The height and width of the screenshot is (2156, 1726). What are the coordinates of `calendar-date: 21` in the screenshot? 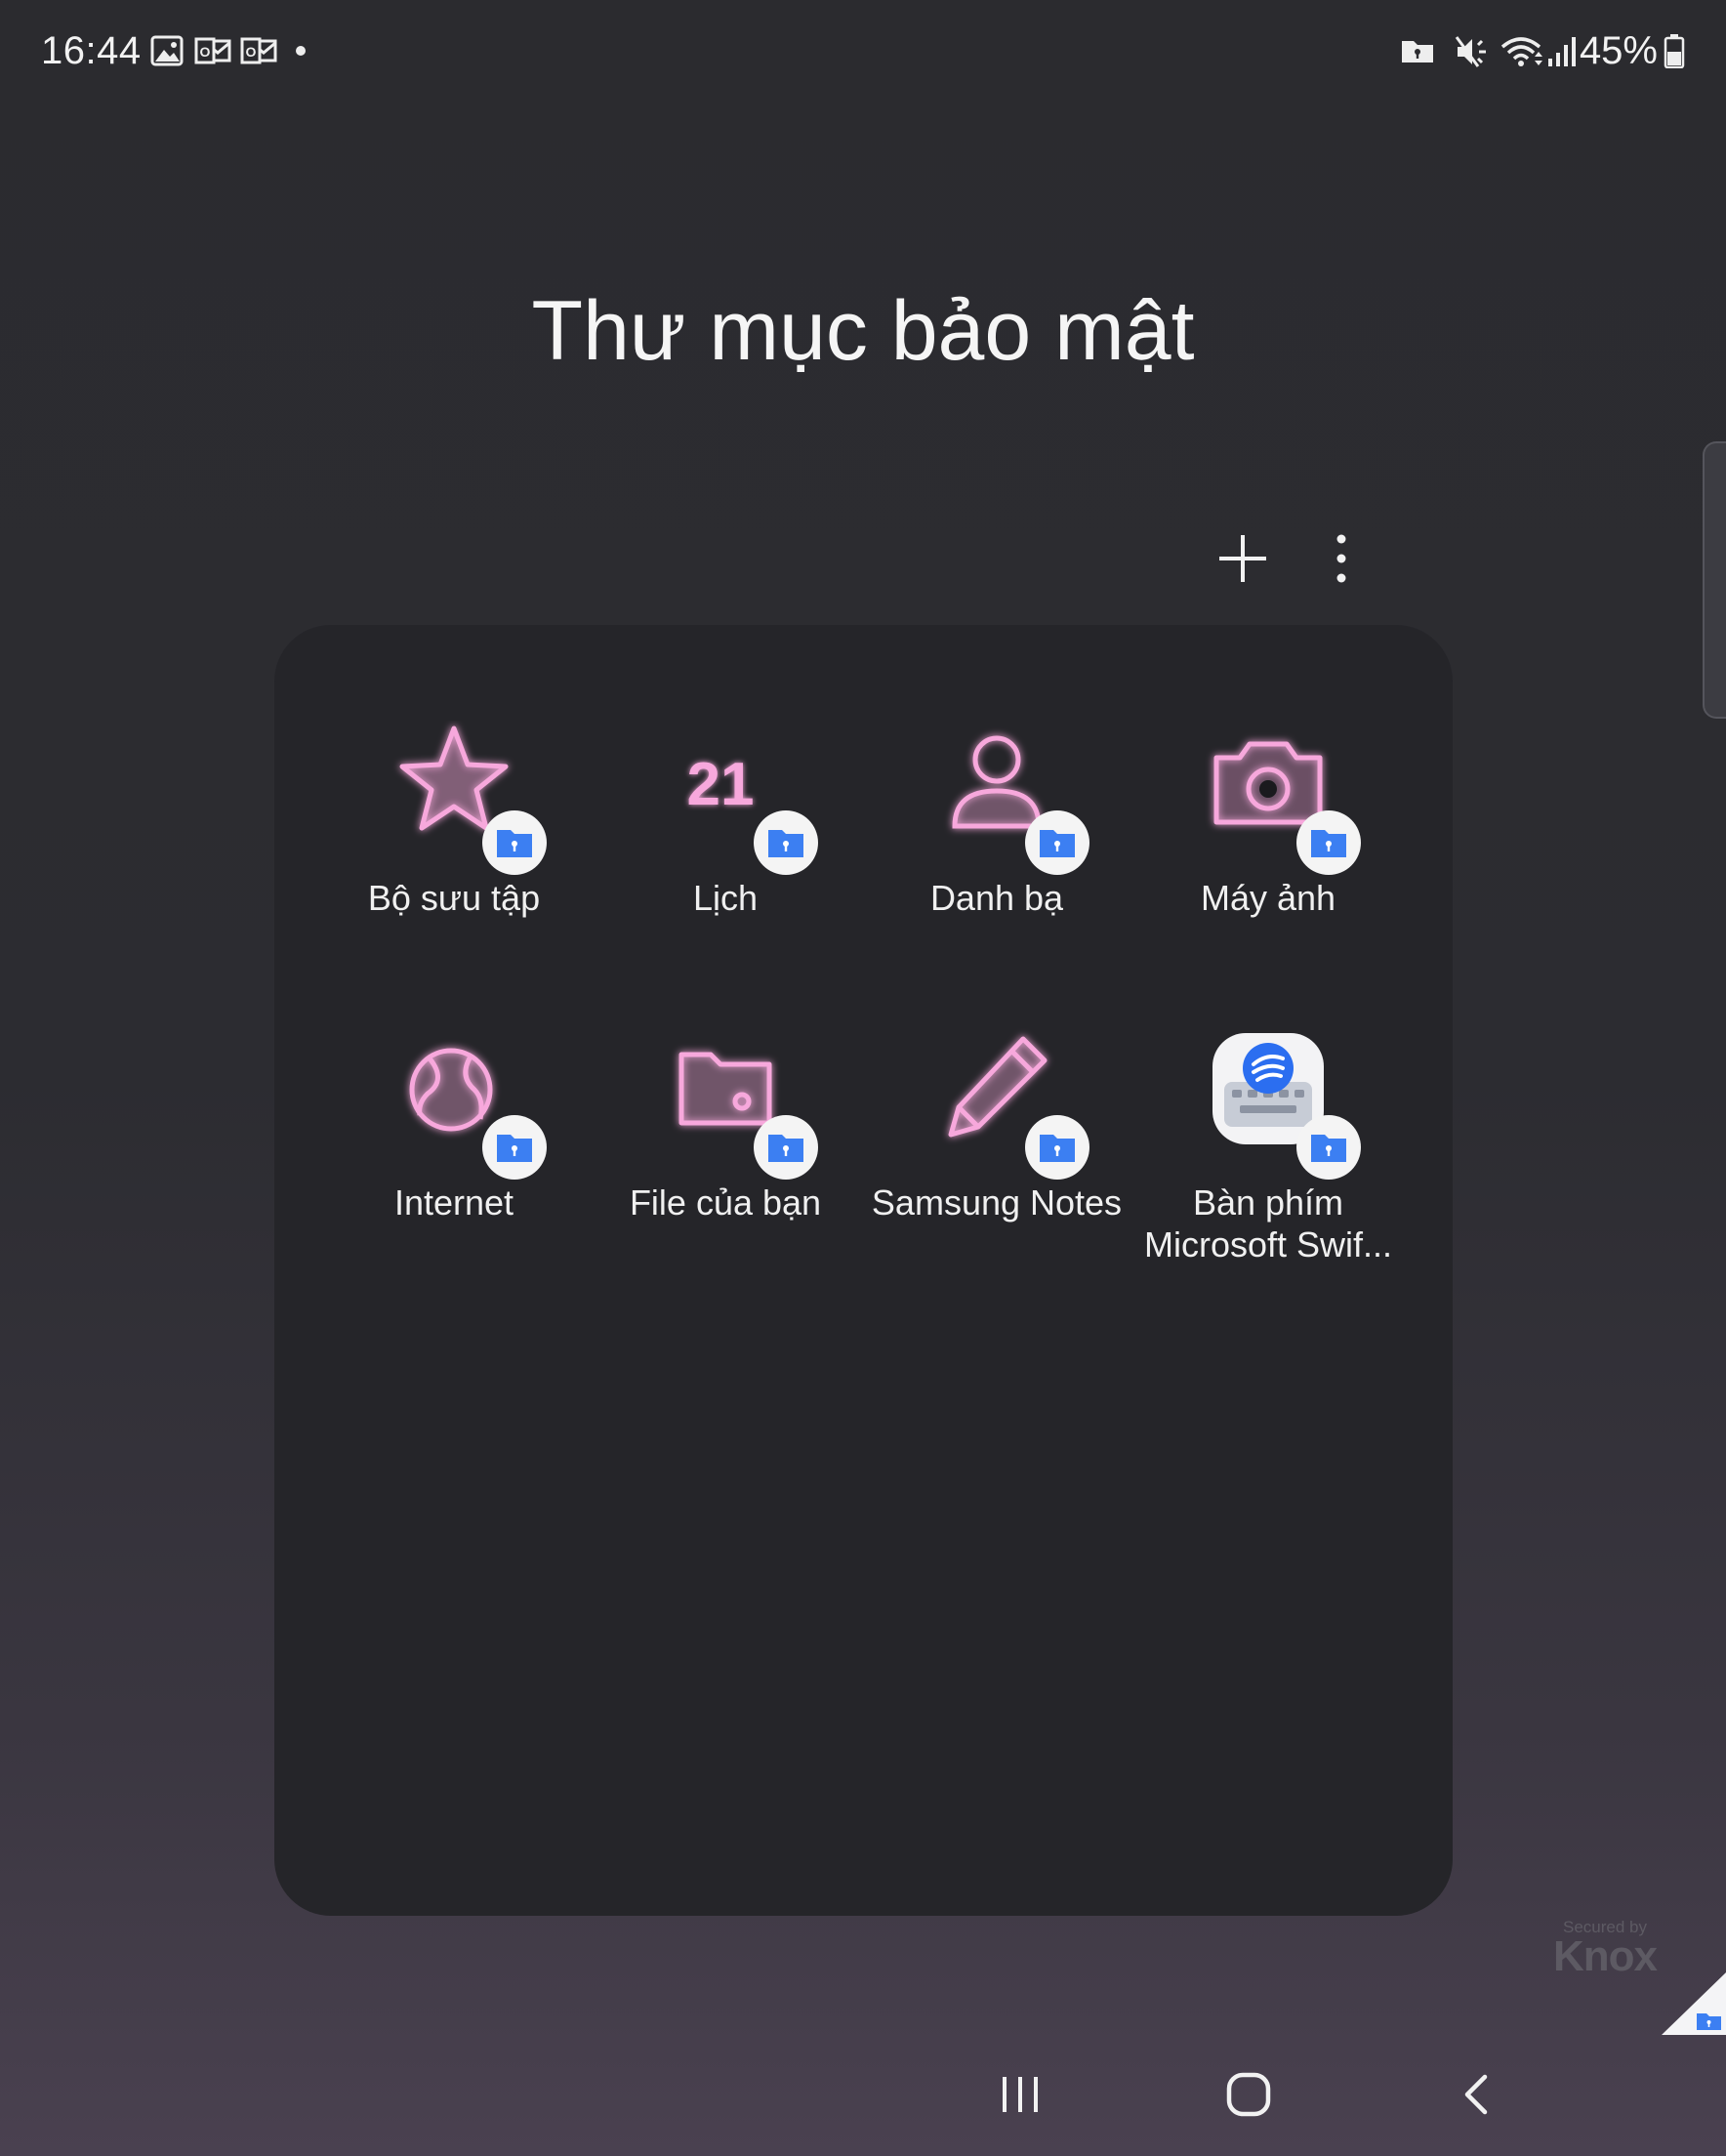 It's located at (721, 785).